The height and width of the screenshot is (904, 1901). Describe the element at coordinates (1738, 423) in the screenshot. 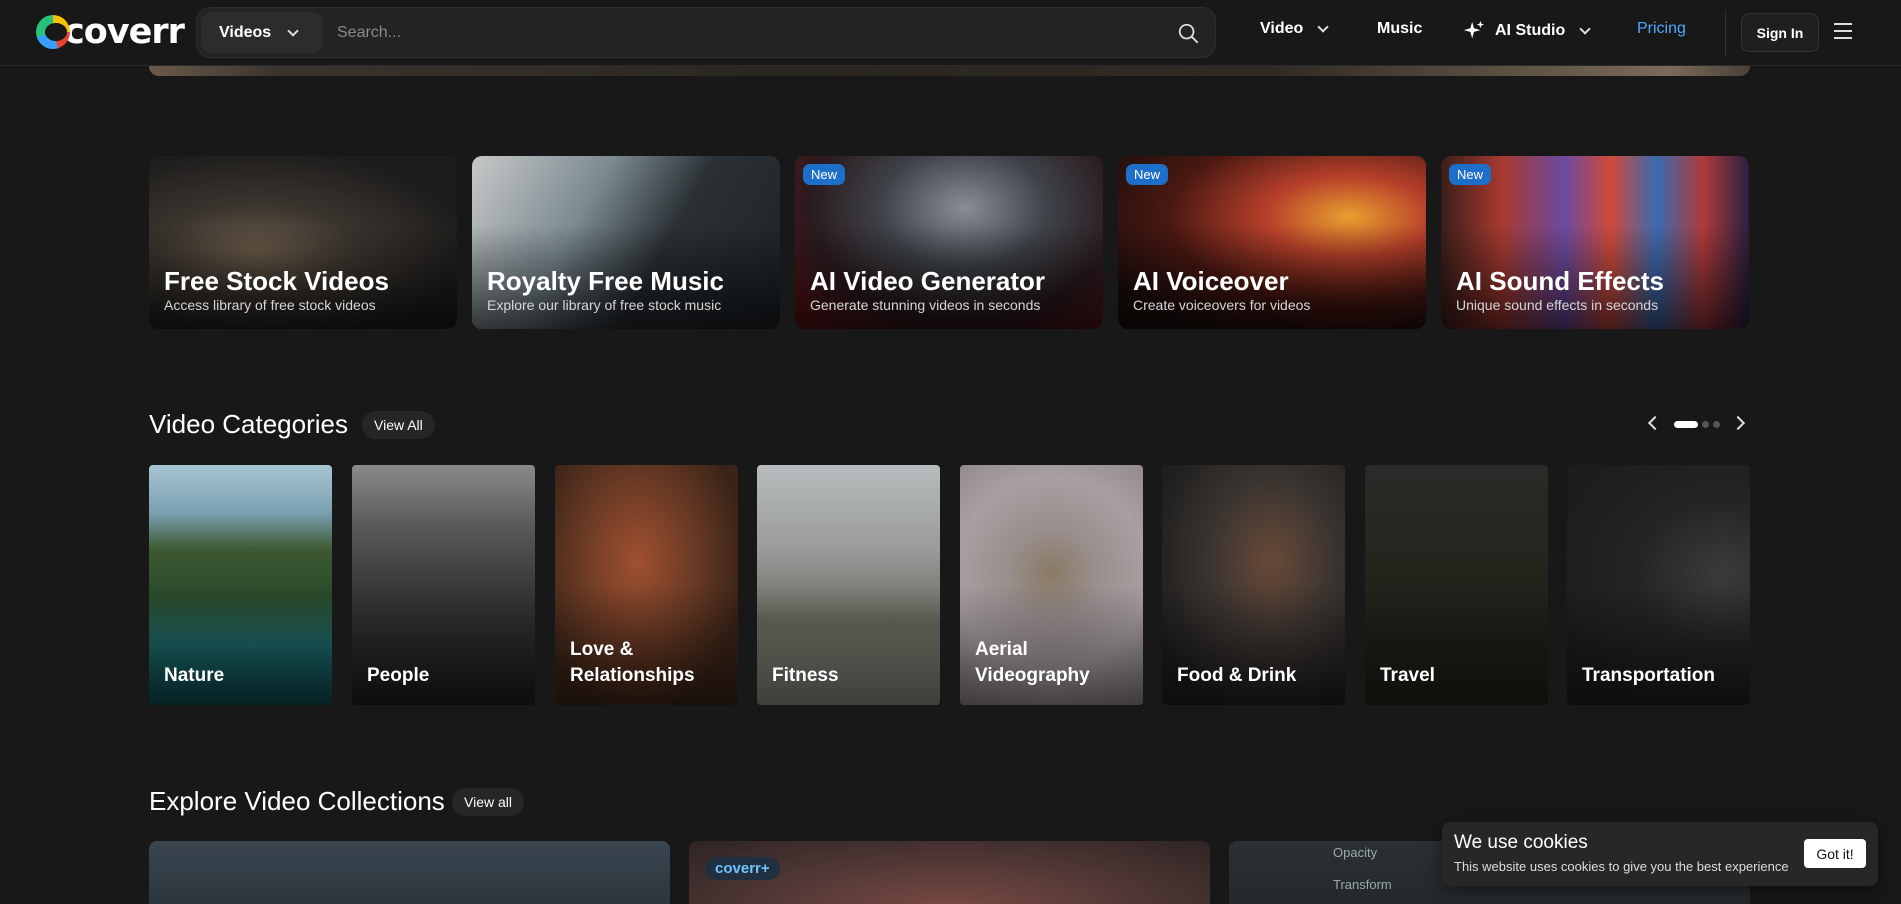

I see `carousel-next-icon` at that location.